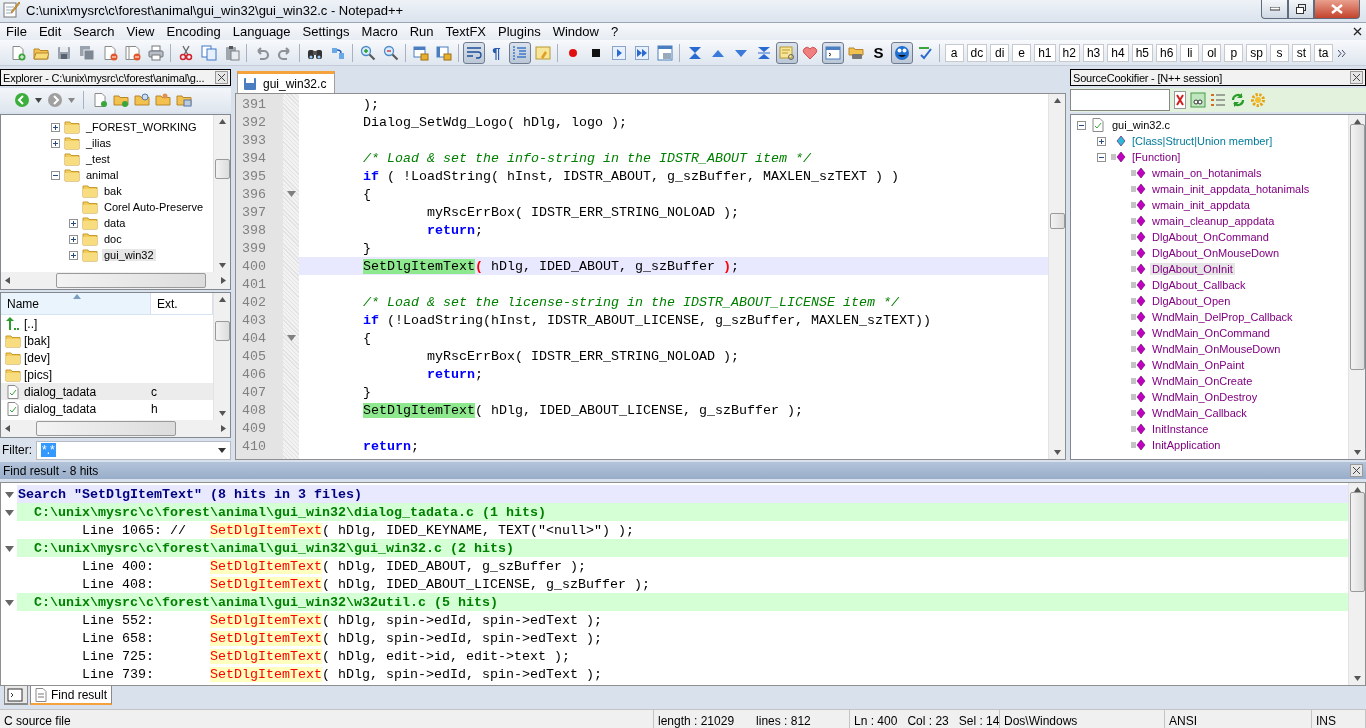  Describe the element at coordinates (1202, 141) in the screenshot. I see `symbol-name: [Class|Struct|Union member]` at that location.